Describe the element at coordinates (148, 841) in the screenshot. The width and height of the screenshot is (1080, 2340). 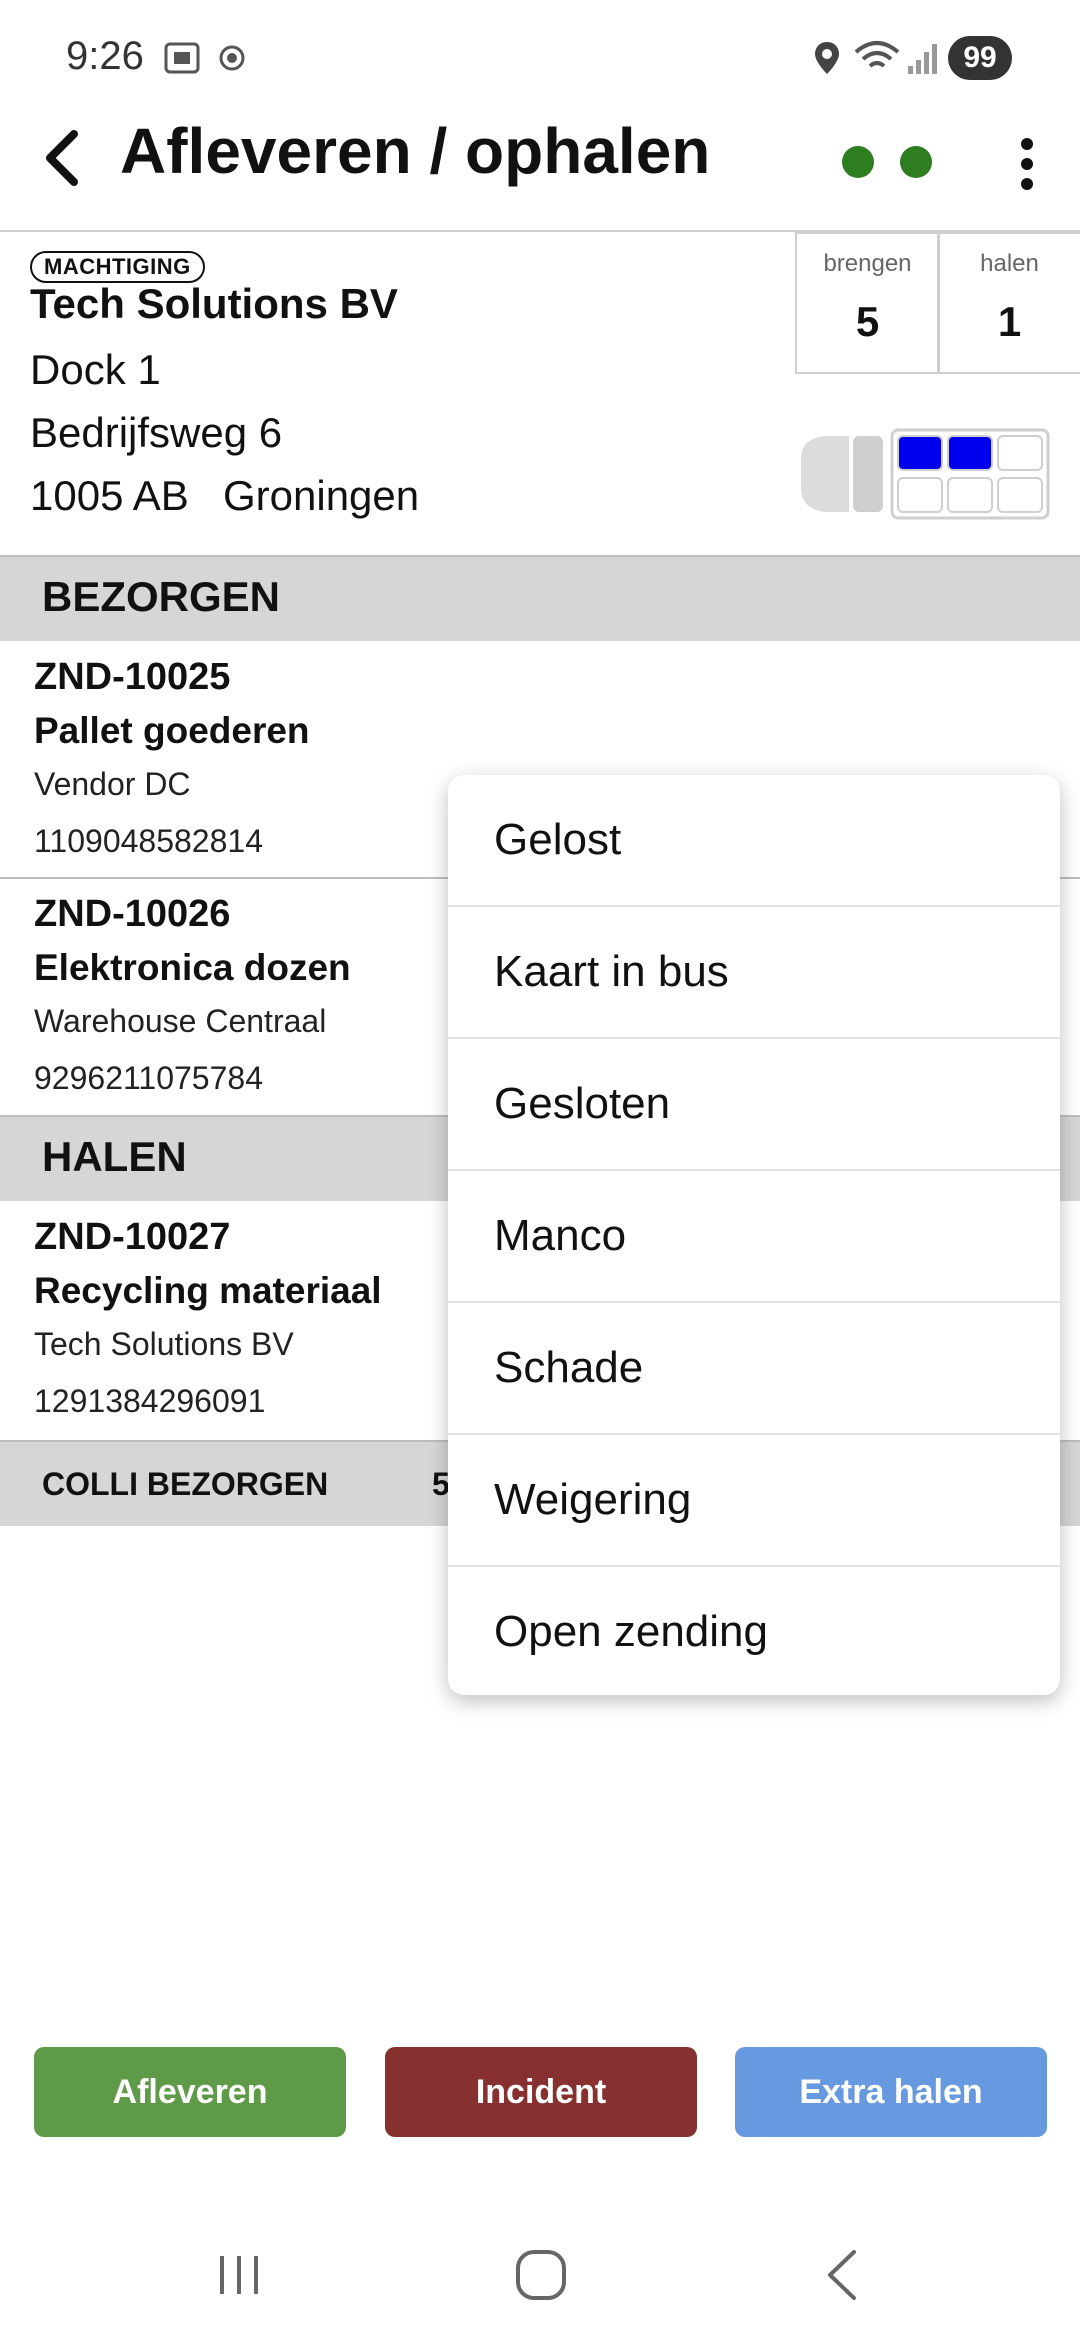
I see `shipment-barcode: 1109048582814` at that location.